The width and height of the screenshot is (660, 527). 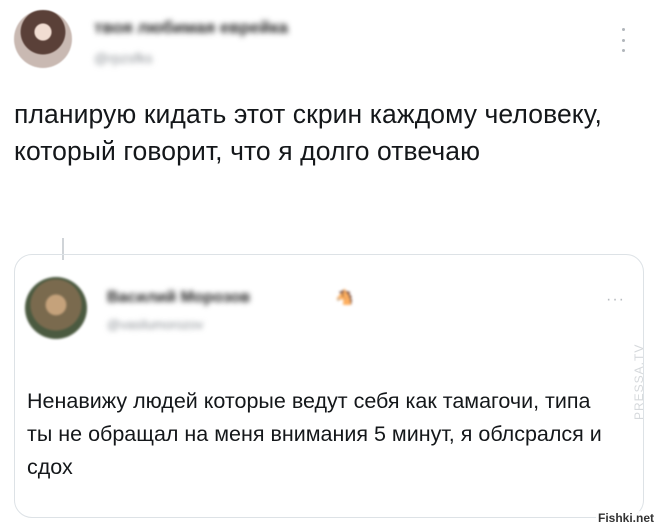 I want to click on tweet-author-avatar, so click(x=43, y=39).